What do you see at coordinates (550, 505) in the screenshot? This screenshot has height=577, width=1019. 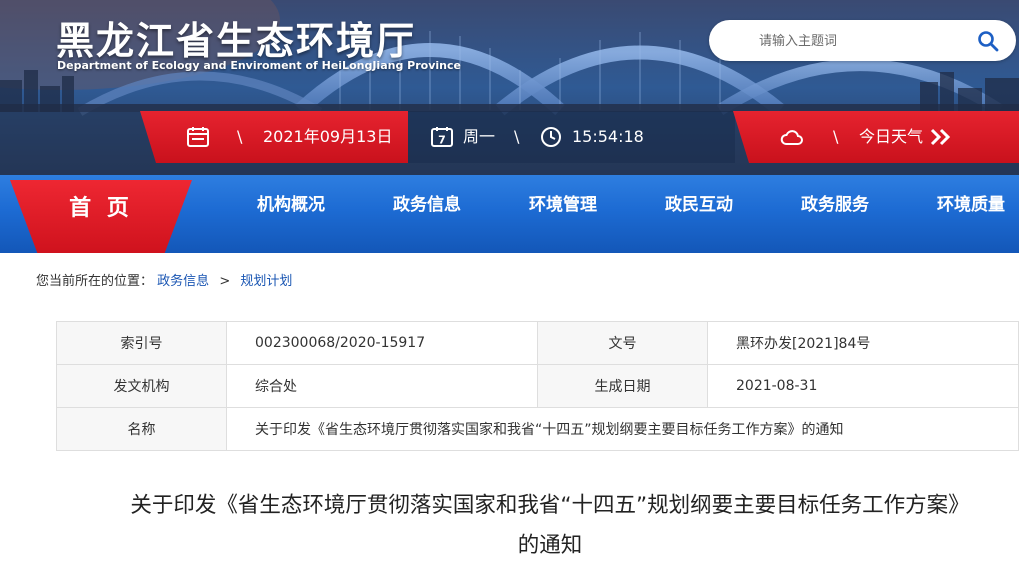 I see `article-title-line-1: 关于印发《省生态环境厅贯彻落实国家和我省“十四五”规划纲要主要目标任务工作方案》` at bounding box center [550, 505].